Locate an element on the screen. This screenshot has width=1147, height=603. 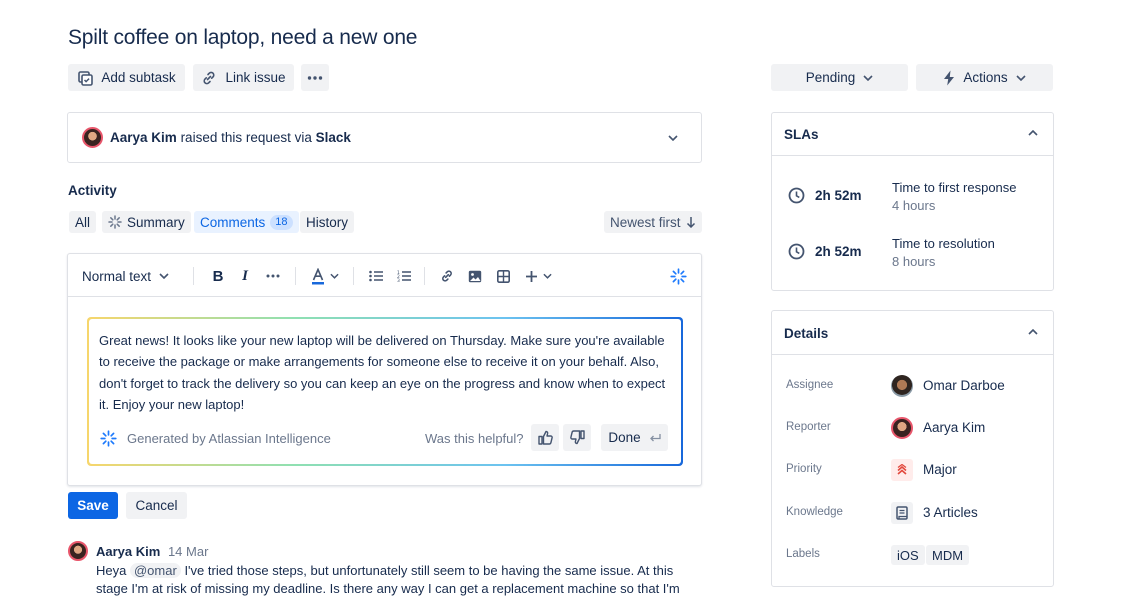
numbered-list-icon: 123 is located at coordinates (404, 276).